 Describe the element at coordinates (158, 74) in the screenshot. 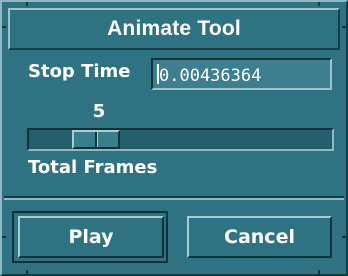

I see `text-caret` at that location.